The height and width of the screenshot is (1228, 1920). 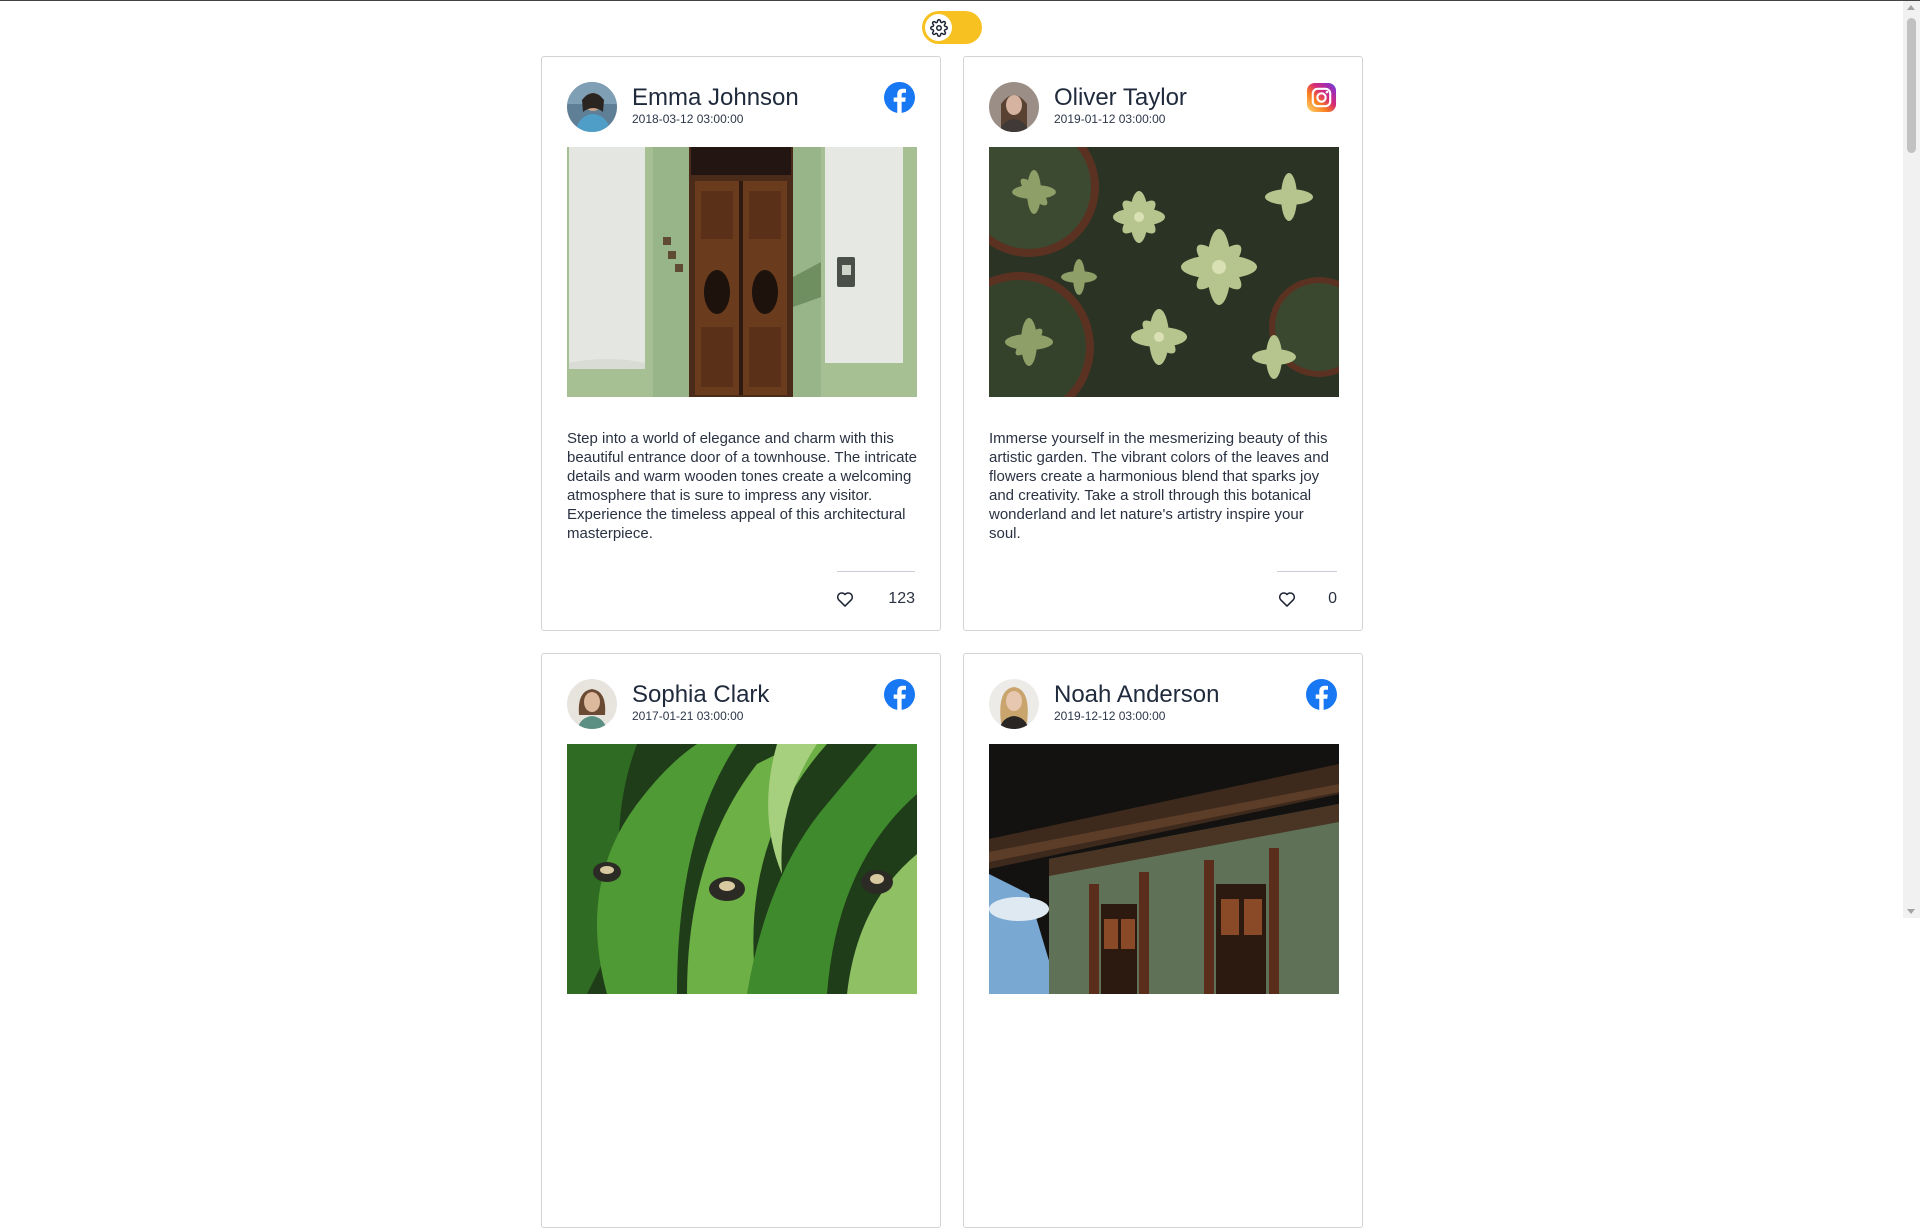 What do you see at coordinates (1110, 716) in the screenshot?
I see `post-date: 2019-12-12 03:00:00` at bounding box center [1110, 716].